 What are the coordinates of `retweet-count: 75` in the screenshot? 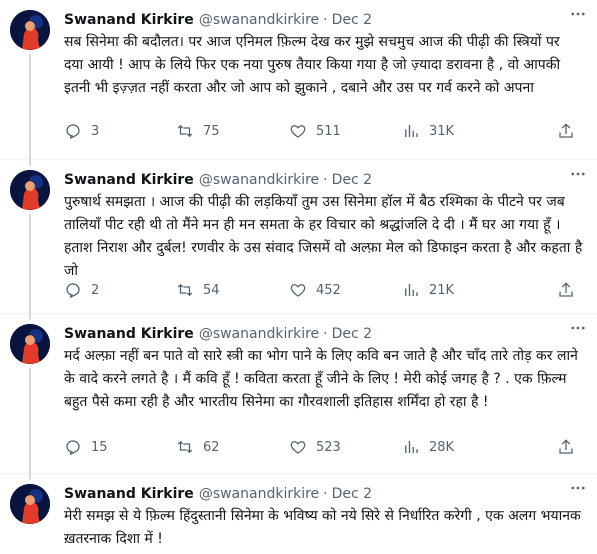 It's located at (211, 131).